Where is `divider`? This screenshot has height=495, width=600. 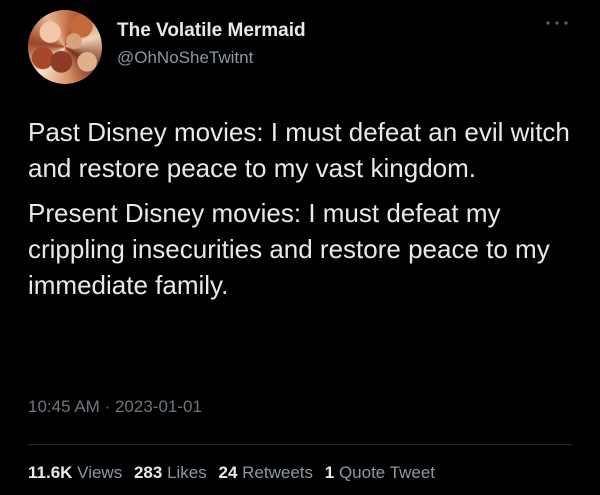
divider is located at coordinates (300, 444).